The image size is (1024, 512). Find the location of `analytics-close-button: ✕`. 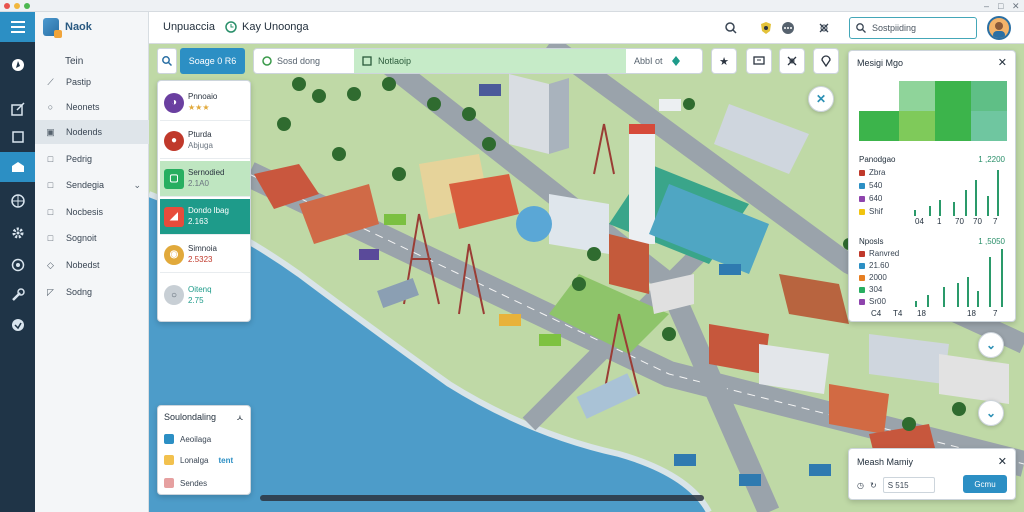

analytics-close-button: ✕ is located at coordinates (1002, 62).